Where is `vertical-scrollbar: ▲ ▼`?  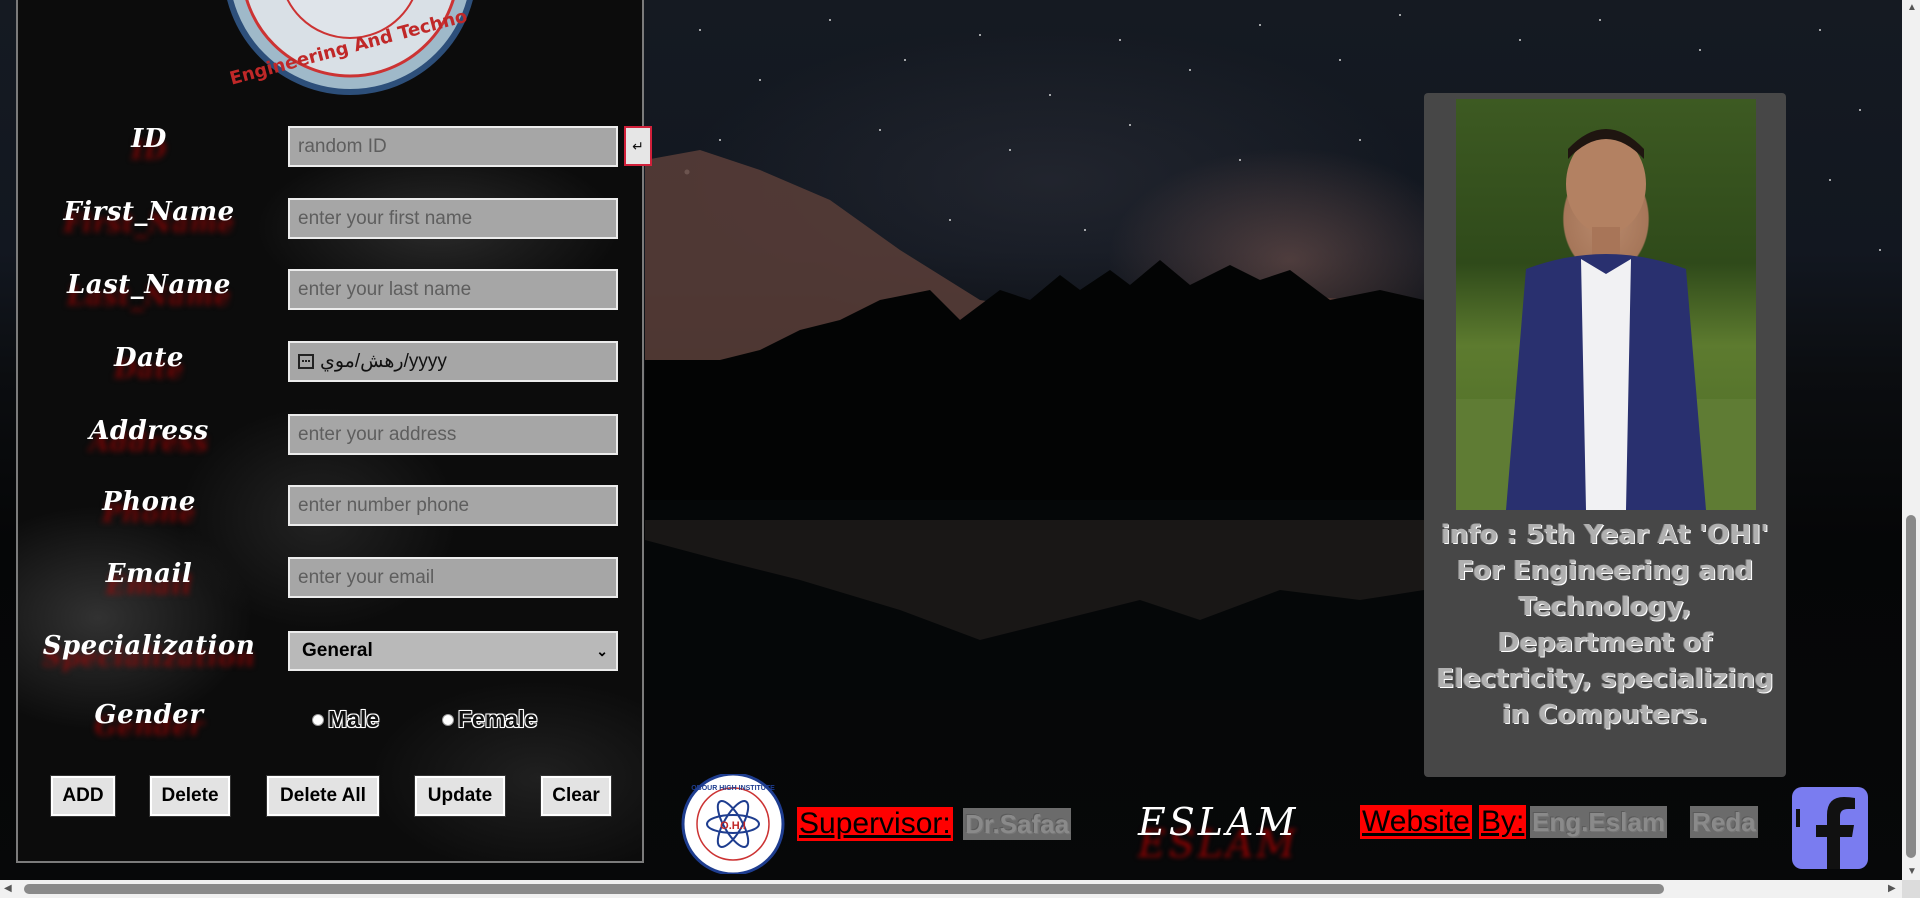 vertical-scrollbar: ▲ ▼ is located at coordinates (1911, 440).